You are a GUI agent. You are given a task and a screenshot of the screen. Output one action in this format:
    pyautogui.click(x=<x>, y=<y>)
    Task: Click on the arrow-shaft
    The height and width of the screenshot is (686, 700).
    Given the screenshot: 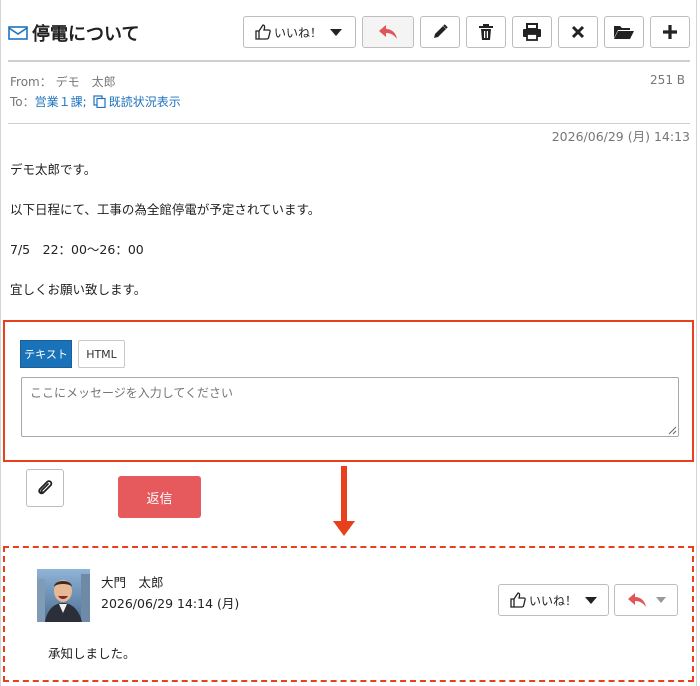 What is the action you would take?
    pyautogui.click(x=344, y=495)
    